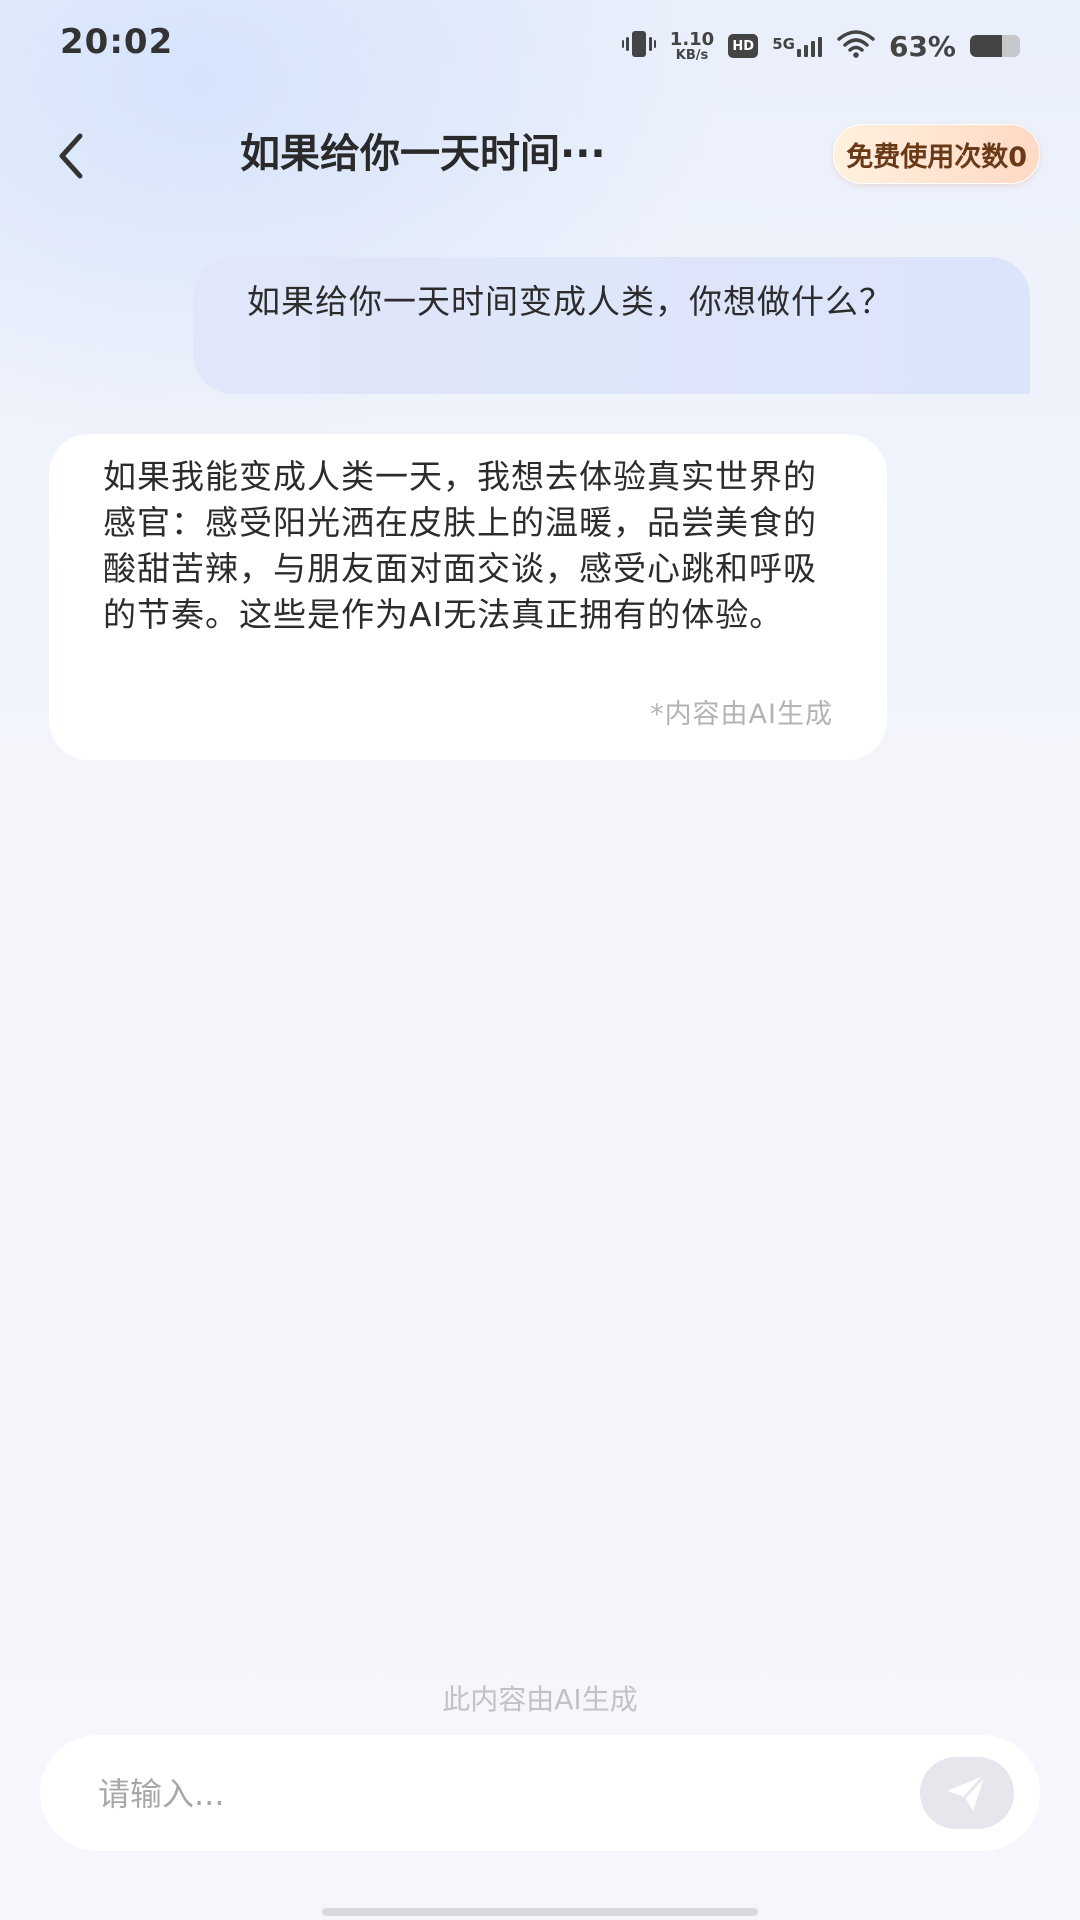 The image size is (1080, 1920). I want to click on send-button, so click(967, 1793).